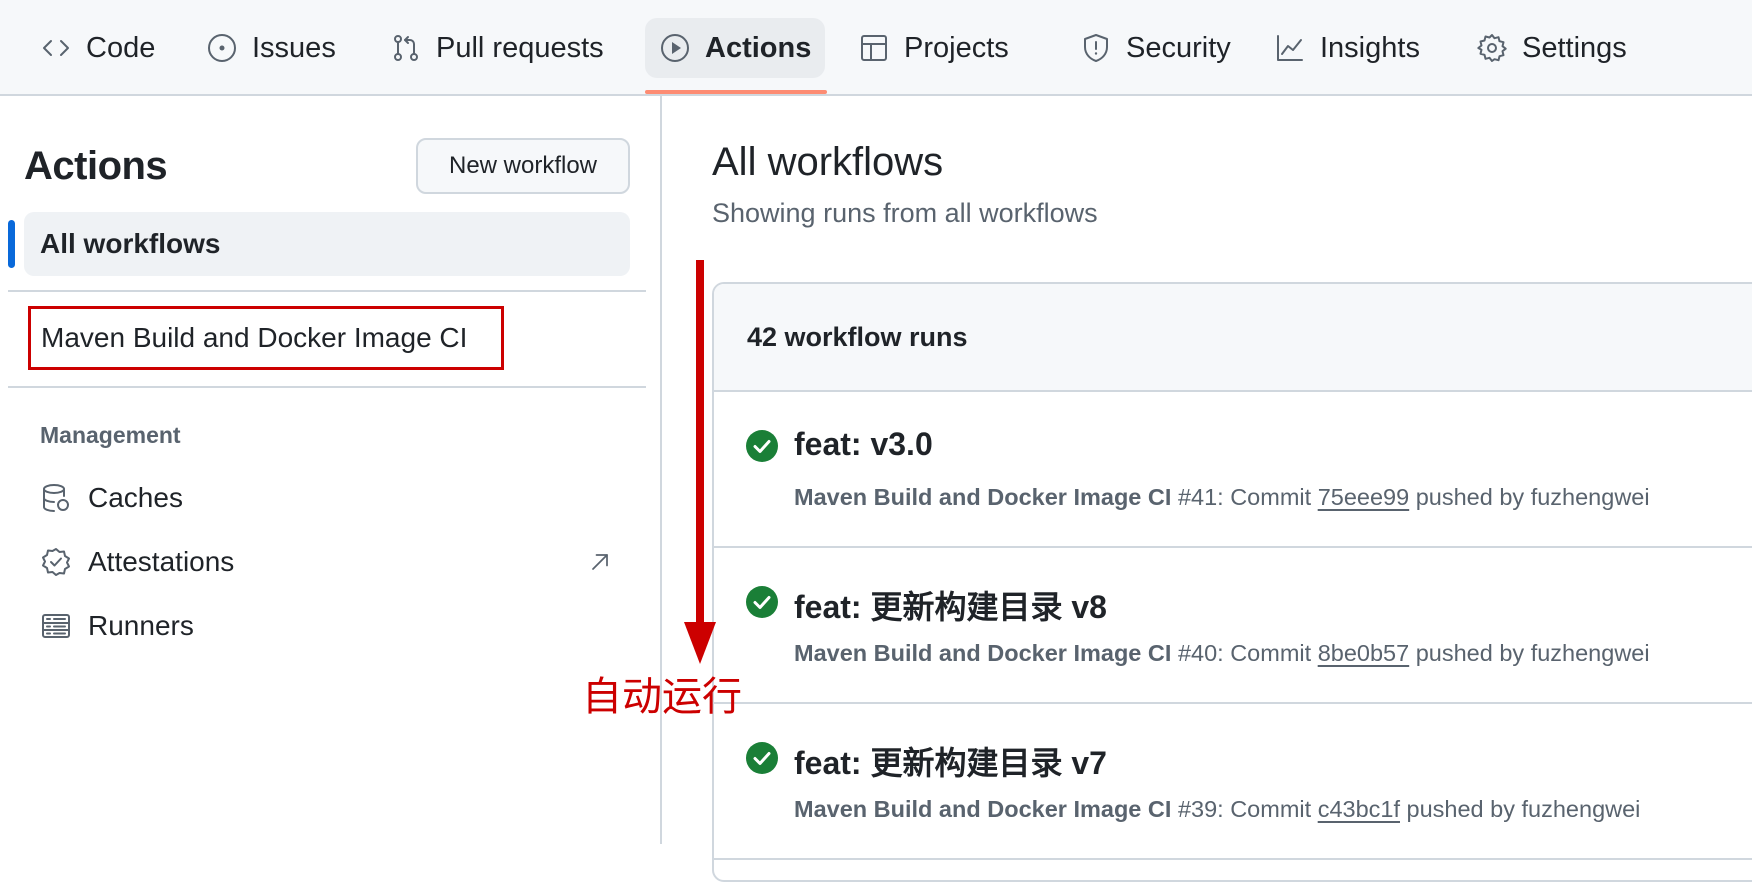 The image size is (1752, 882). Describe the element at coordinates (121, 47) in the screenshot. I see `tab-code-label: Code` at that location.